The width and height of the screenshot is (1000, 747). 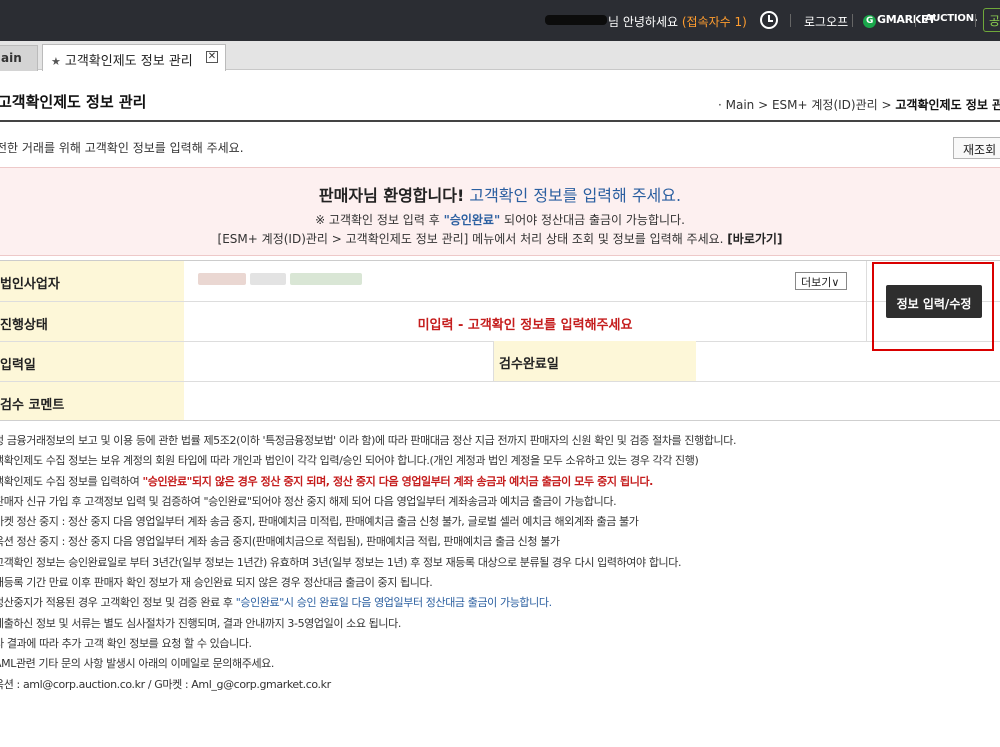 I want to click on tab-strip: ain ★ 고객확인제도 정보 관리 ✕, so click(x=500, y=56).